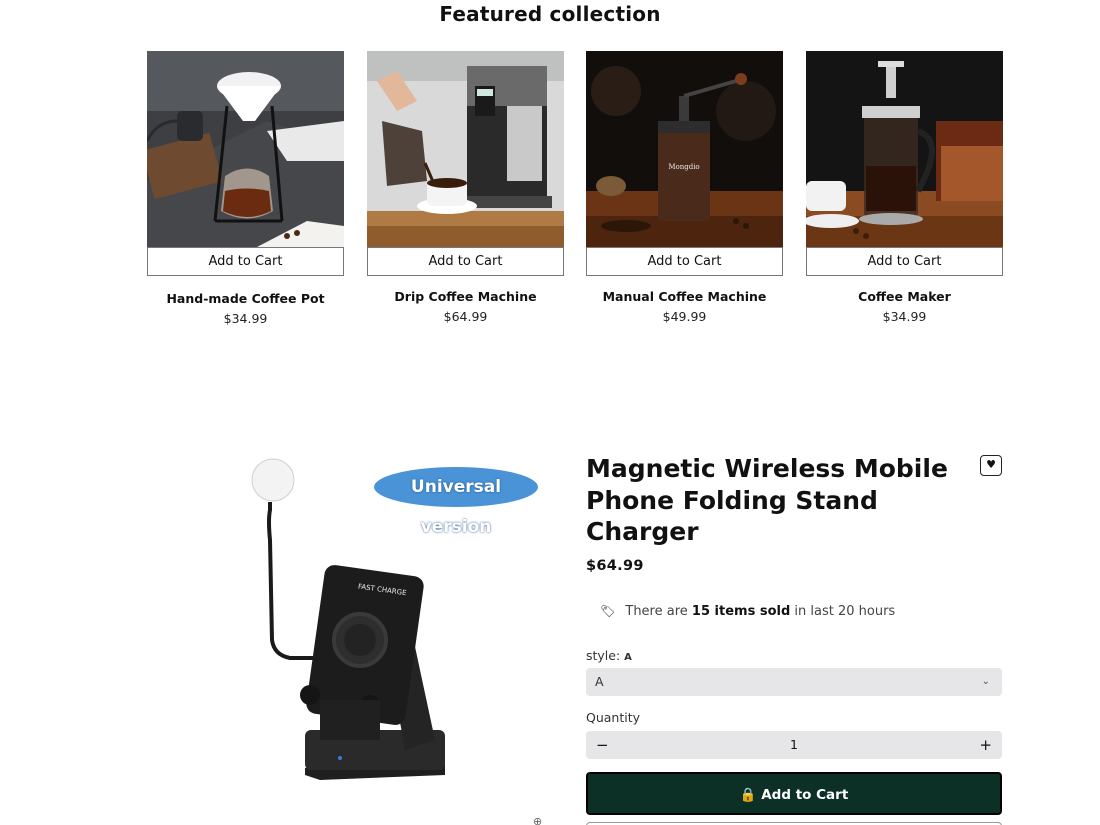 This screenshot has width=1100, height=825. I want to click on product-image-manual-coffee-machine: Mongdio, so click(684, 149).